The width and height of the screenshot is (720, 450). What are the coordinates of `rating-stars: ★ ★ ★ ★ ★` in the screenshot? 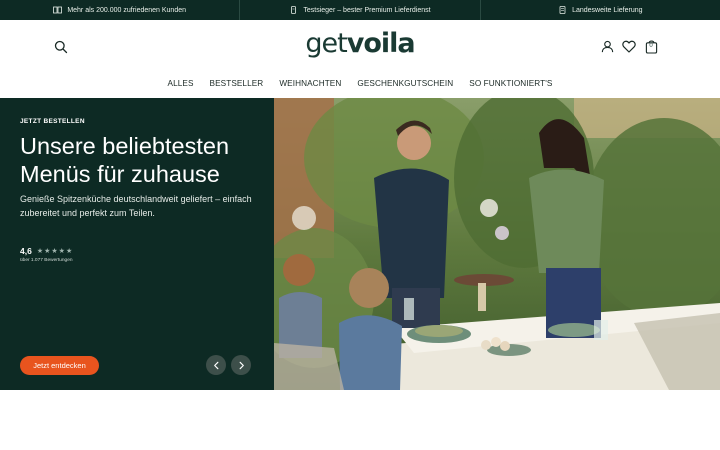 It's located at (54, 251).